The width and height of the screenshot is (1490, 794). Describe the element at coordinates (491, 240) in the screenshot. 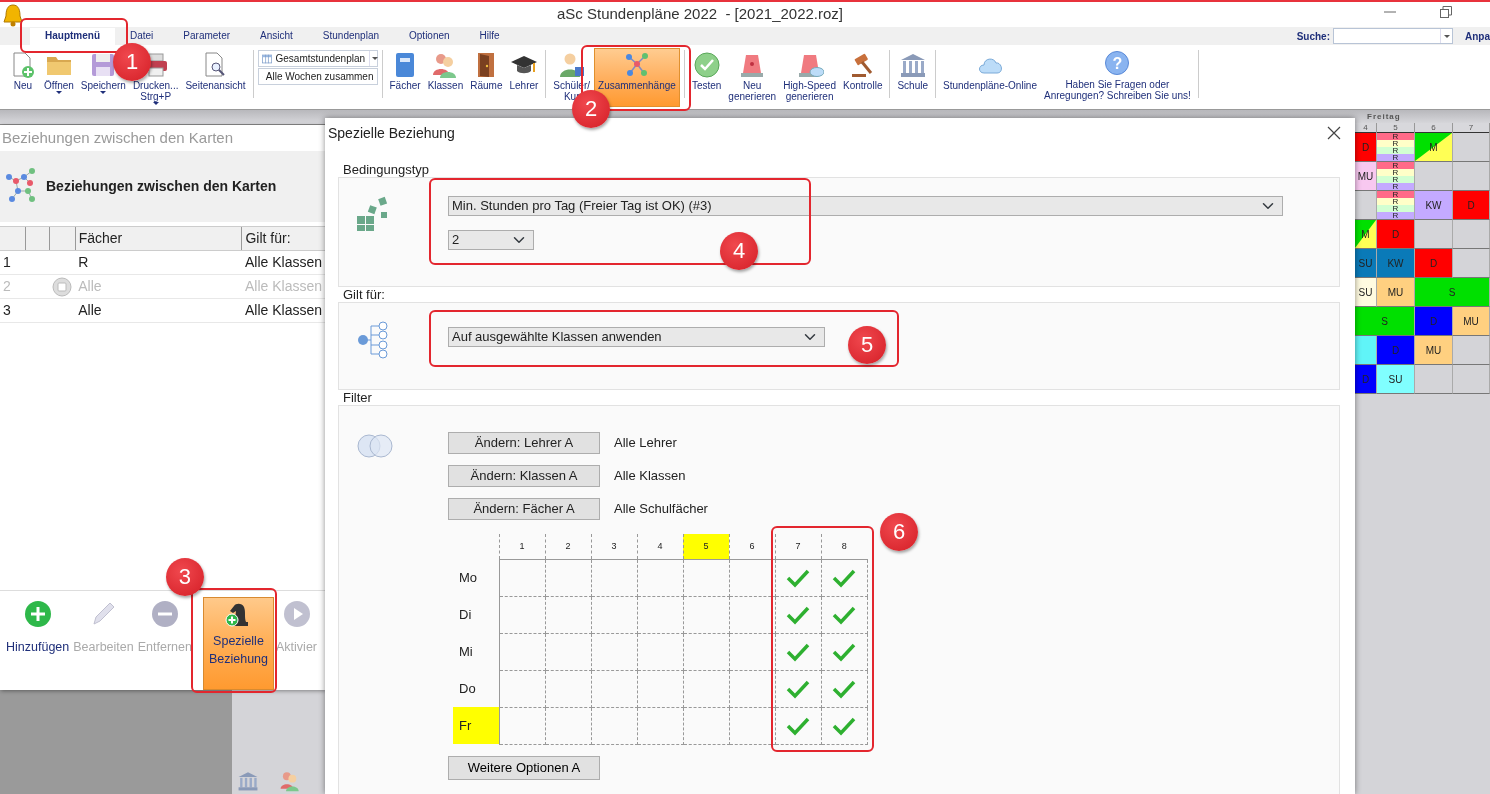

I see `count-dropdown: 2` at that location.